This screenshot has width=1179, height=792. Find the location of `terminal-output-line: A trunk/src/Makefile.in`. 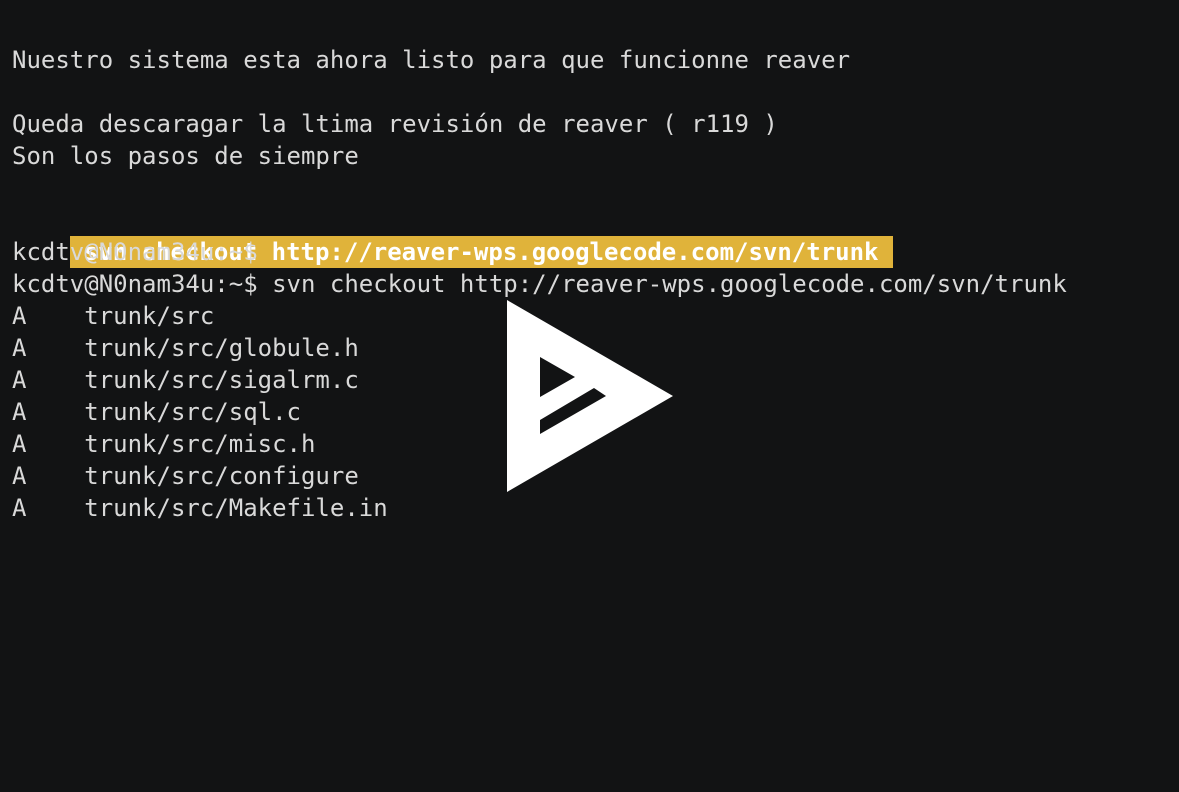

terminal-output-line: A trunk/src/Makefile.in is located at coordinates (200, 508).